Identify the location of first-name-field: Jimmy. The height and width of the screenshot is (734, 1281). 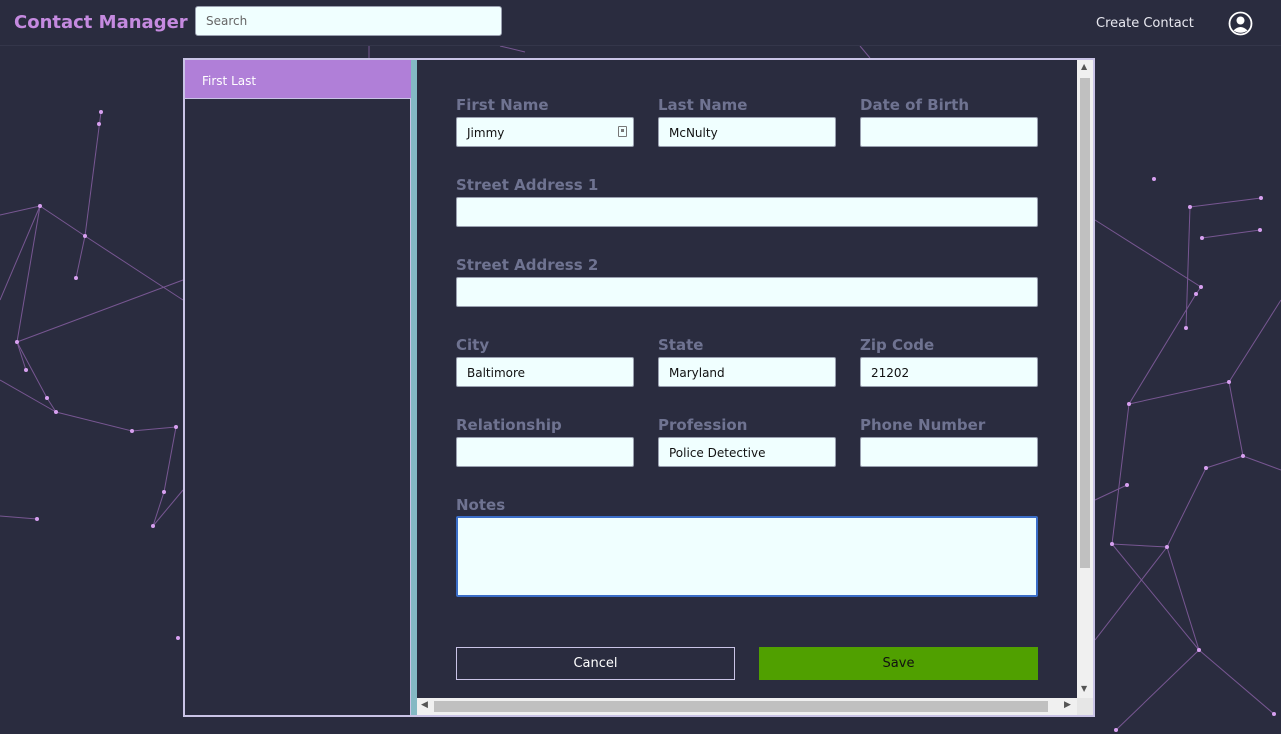
(545, 132).